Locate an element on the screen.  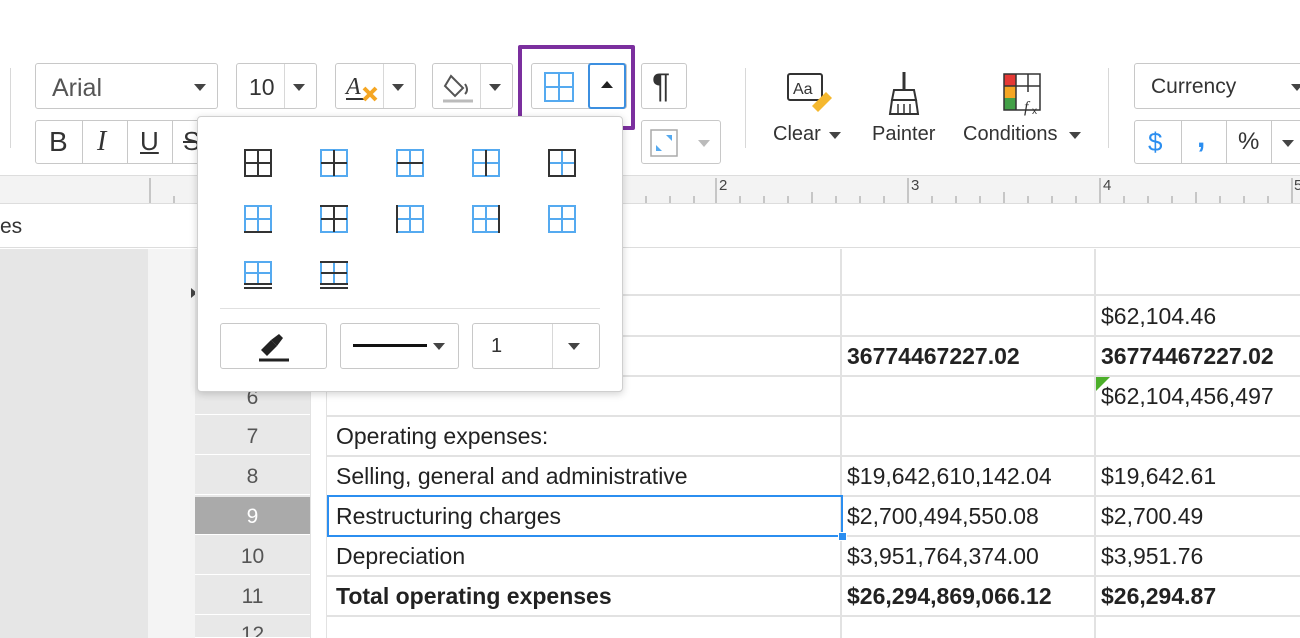
cell: Selling, general and administrative is located at coordinates (512, 476).